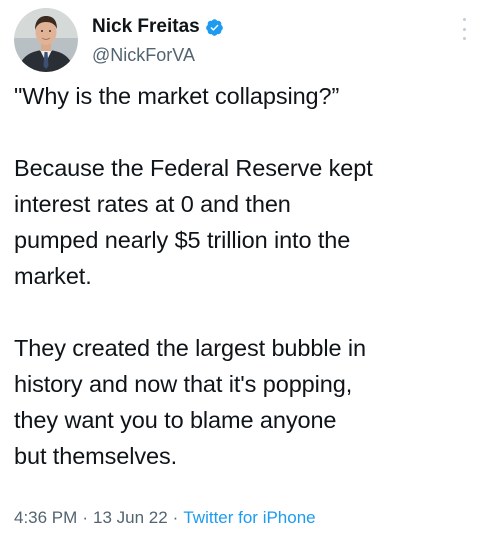 The height and width of the screenshot is (536, 480). Describe the element at coordinates (130, 517) in the screenshot. I see `tweet-date: 13 Jun 22` at that location.